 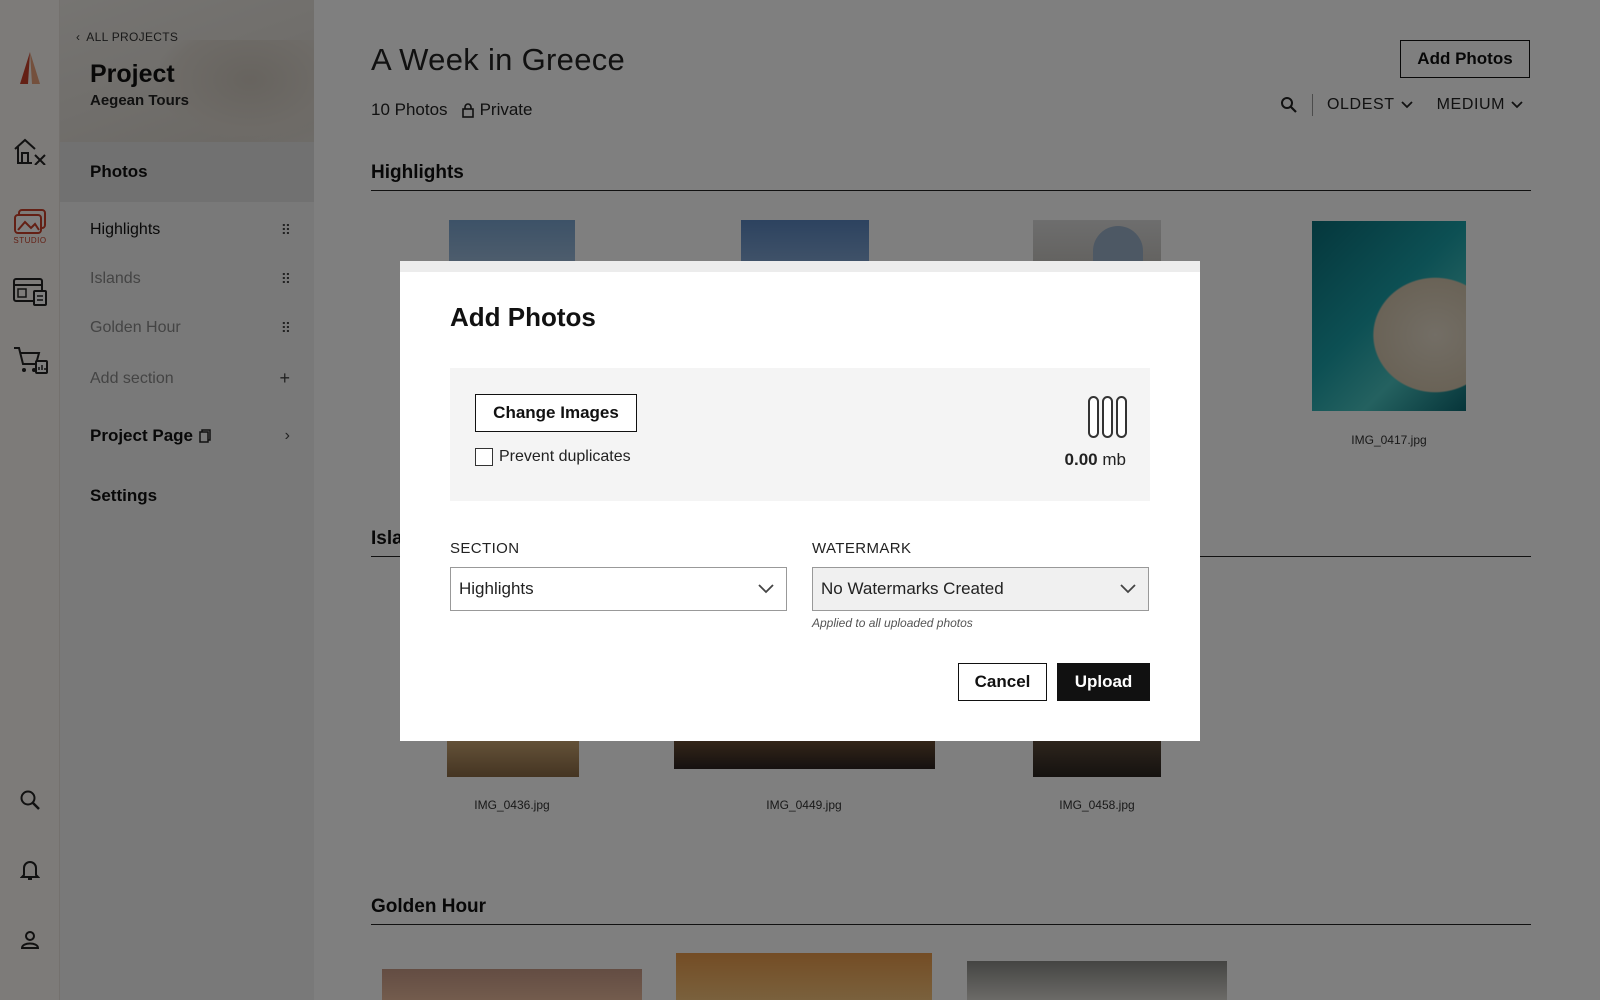 I want to click on upload-button: Upload, so click(x=1103, y=682).